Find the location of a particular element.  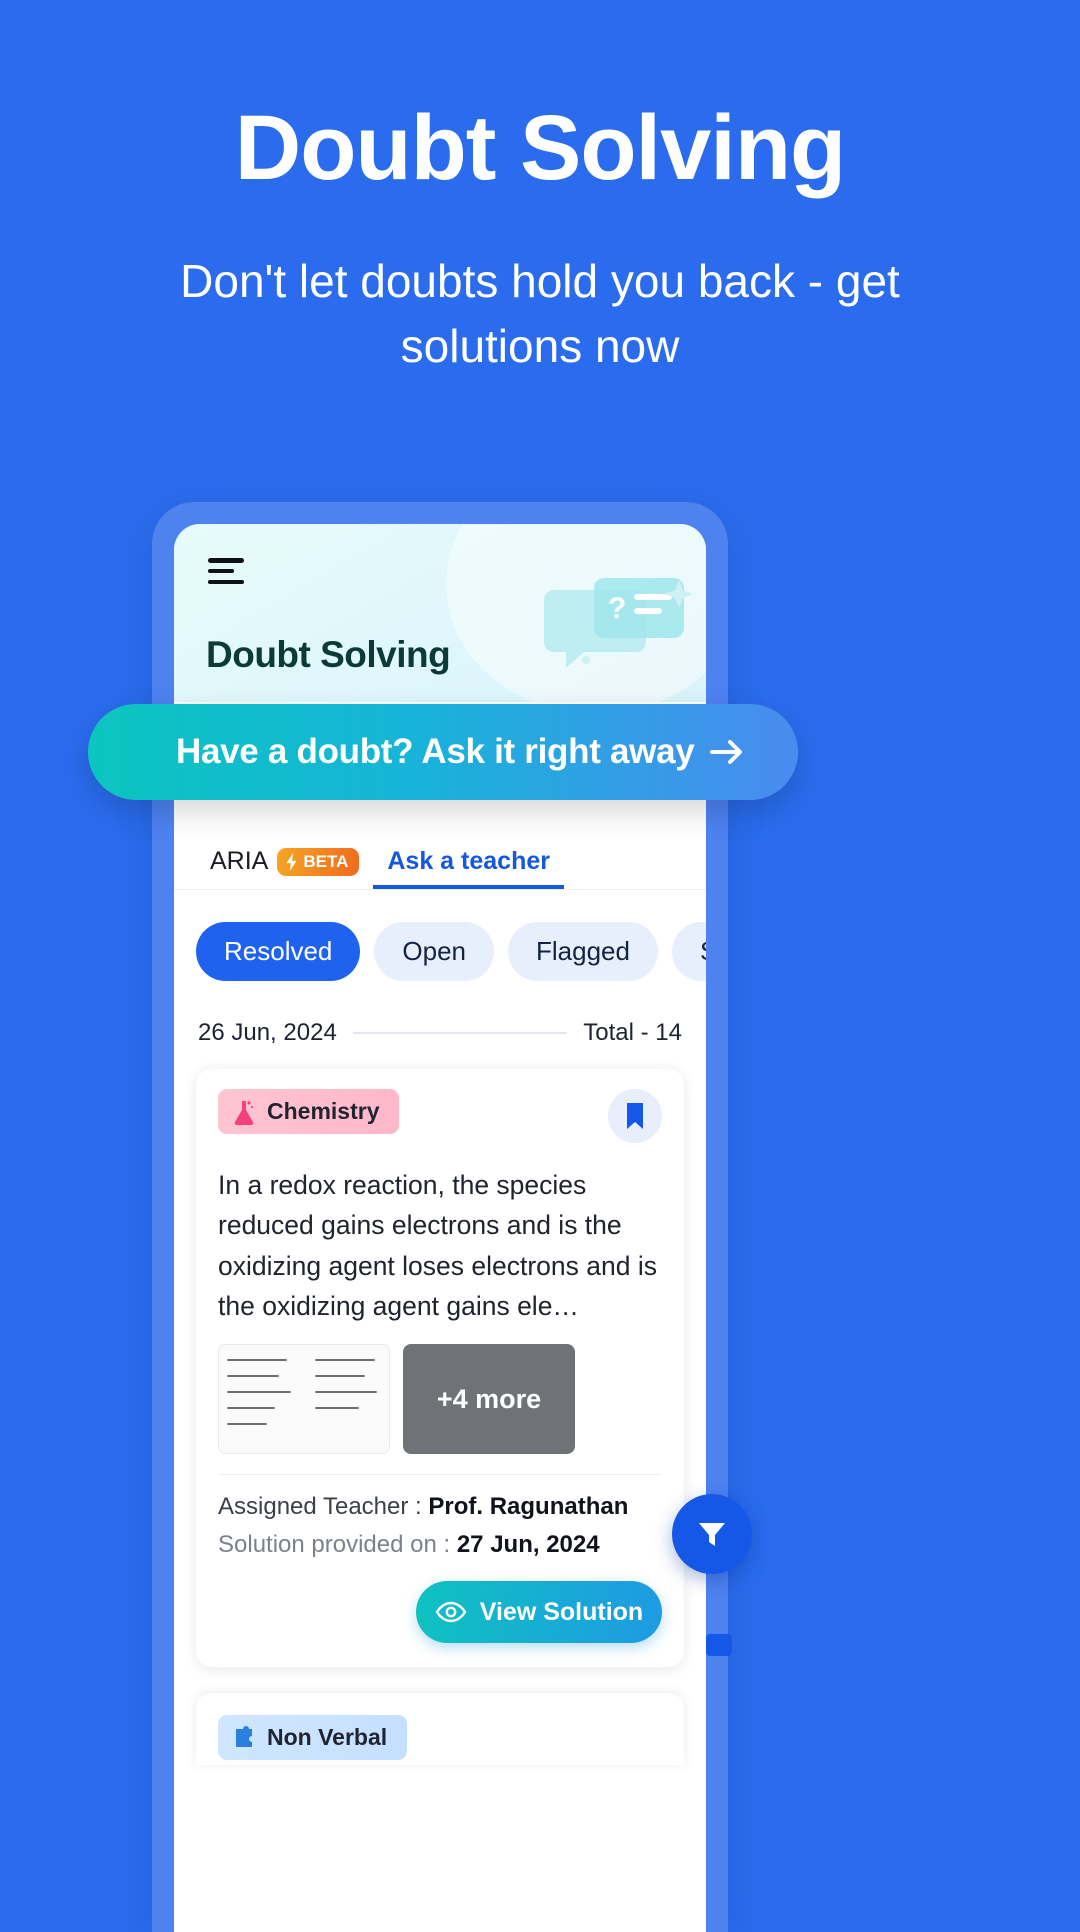

question-chat-bubble-icon: ? is located at coordinates (618, 623).